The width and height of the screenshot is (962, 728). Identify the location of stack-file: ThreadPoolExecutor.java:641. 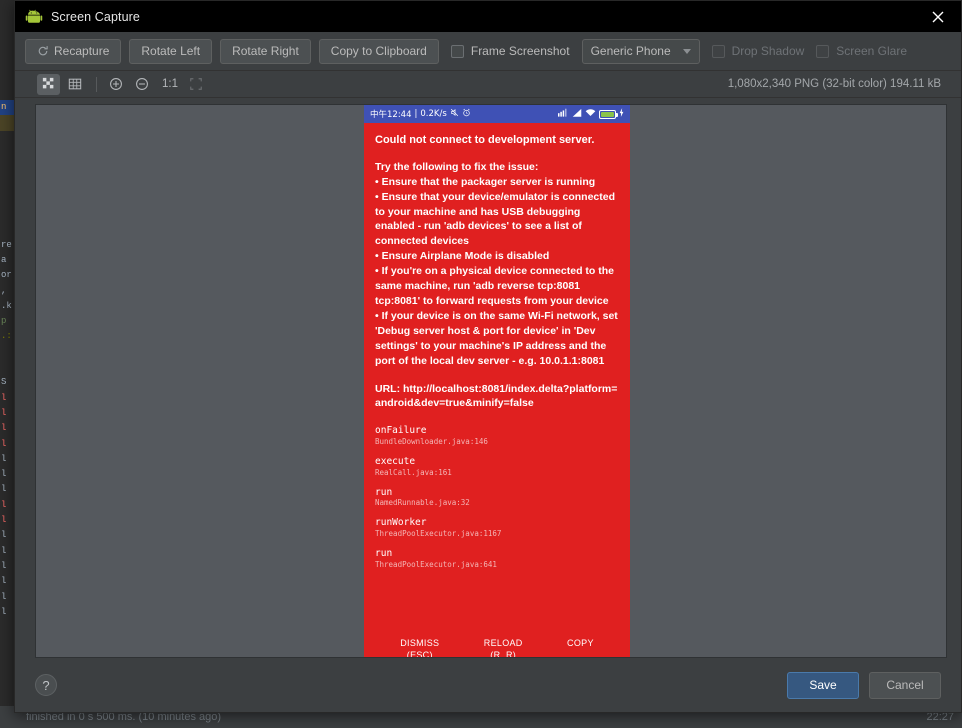
(436, 564).